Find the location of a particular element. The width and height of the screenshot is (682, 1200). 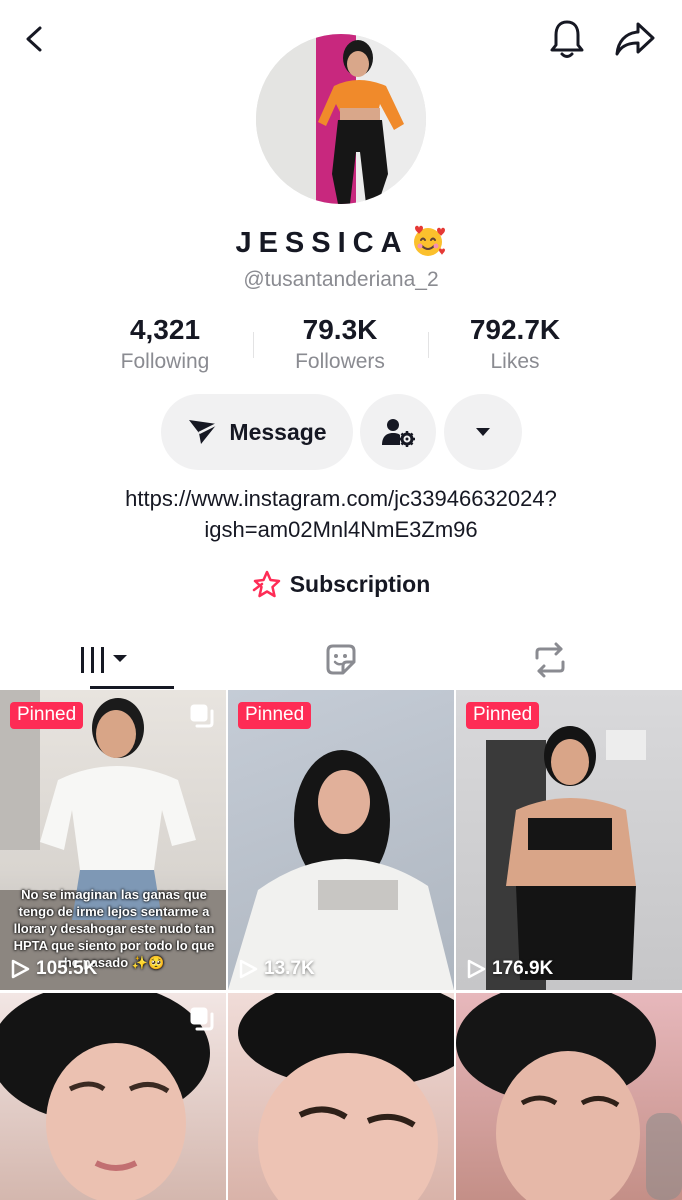

sticker-icon is located at coordinates (340, 659).